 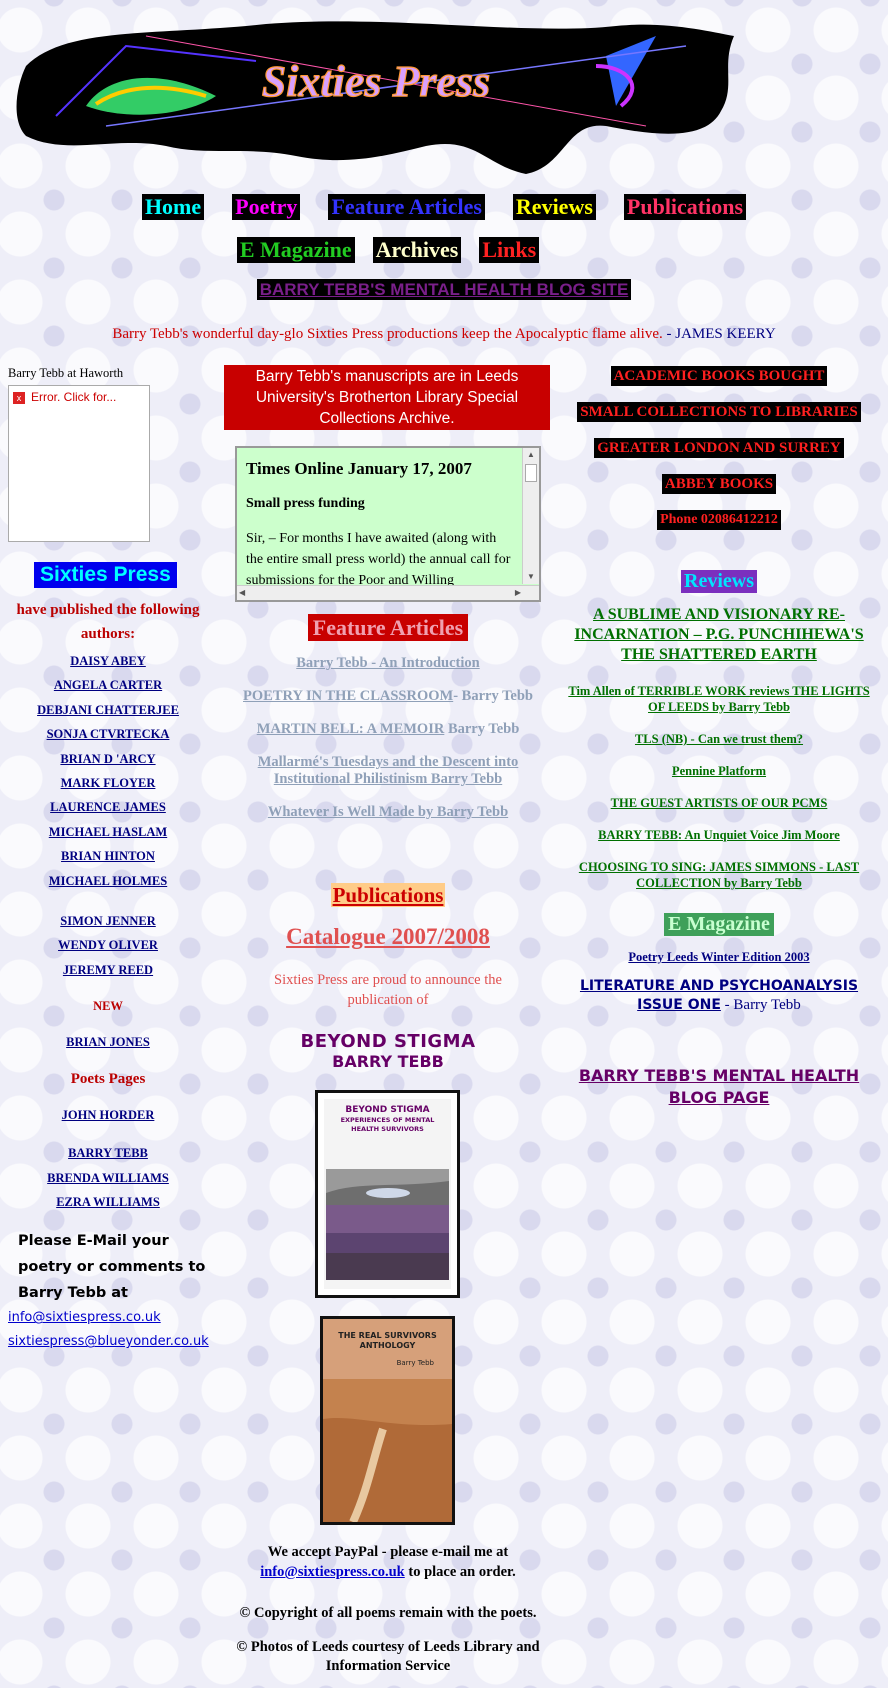 What do you see at coordinates (387, 1110) in the screenshot?
I see `book1-title: BEYOND STIGMA` at bounding box center [387, 1110].